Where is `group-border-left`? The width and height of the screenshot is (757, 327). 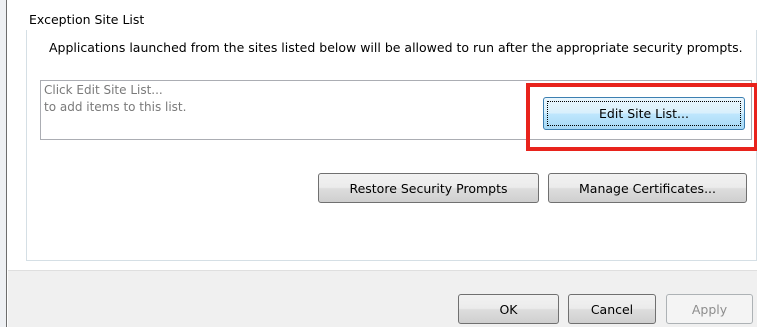
group-border-left is located at coordinates (26, 145).